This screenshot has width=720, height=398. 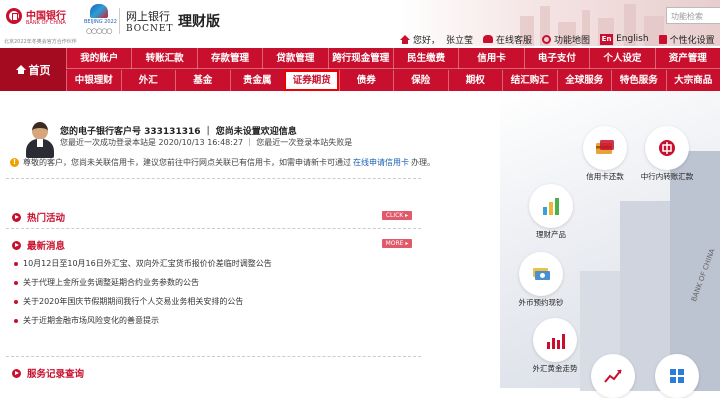 I want to click on quick-boc-transfer: 中行内转账汇款, so click(x=667, y=153).